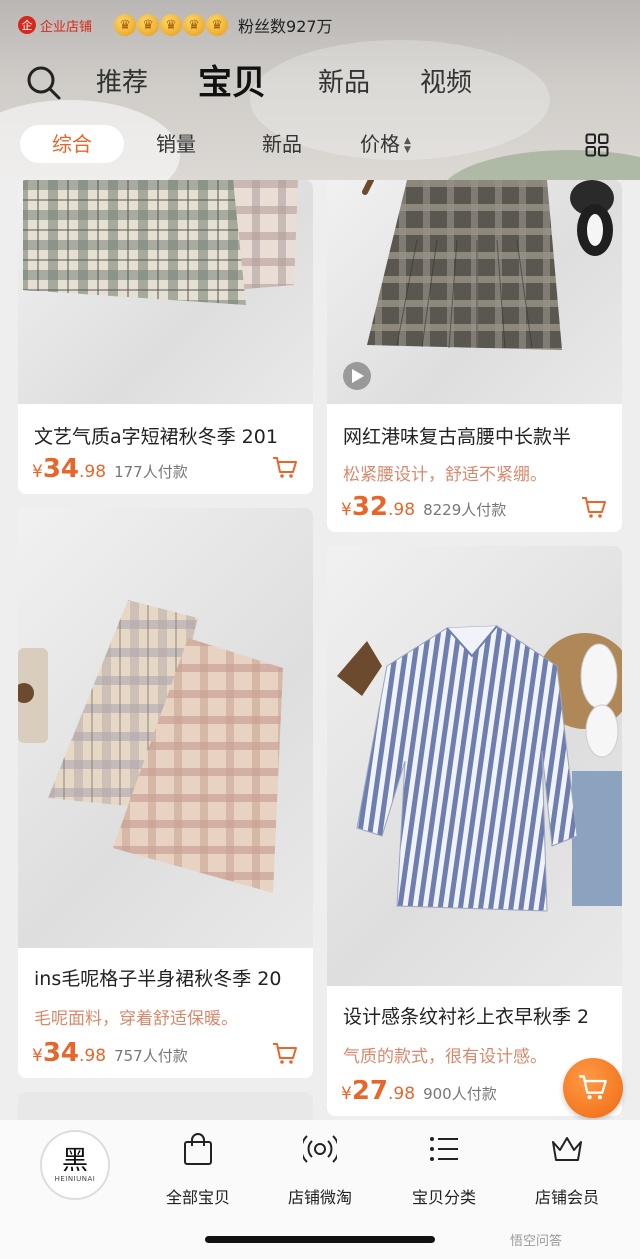  Describe the element at coordinates (536, 1241) in the screenshot. I see `watermark: 悟空问答` at that location.